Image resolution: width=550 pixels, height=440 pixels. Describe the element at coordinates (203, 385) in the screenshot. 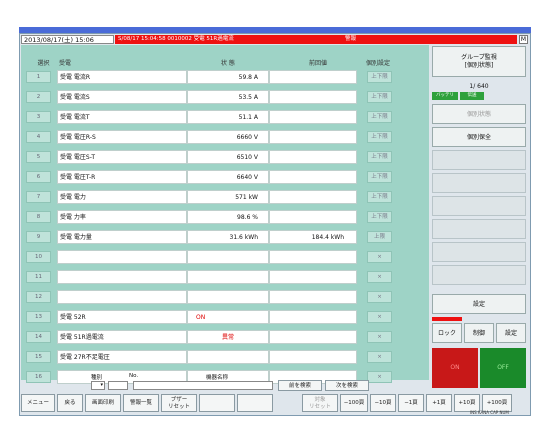

I see `device-name-input` at that location.